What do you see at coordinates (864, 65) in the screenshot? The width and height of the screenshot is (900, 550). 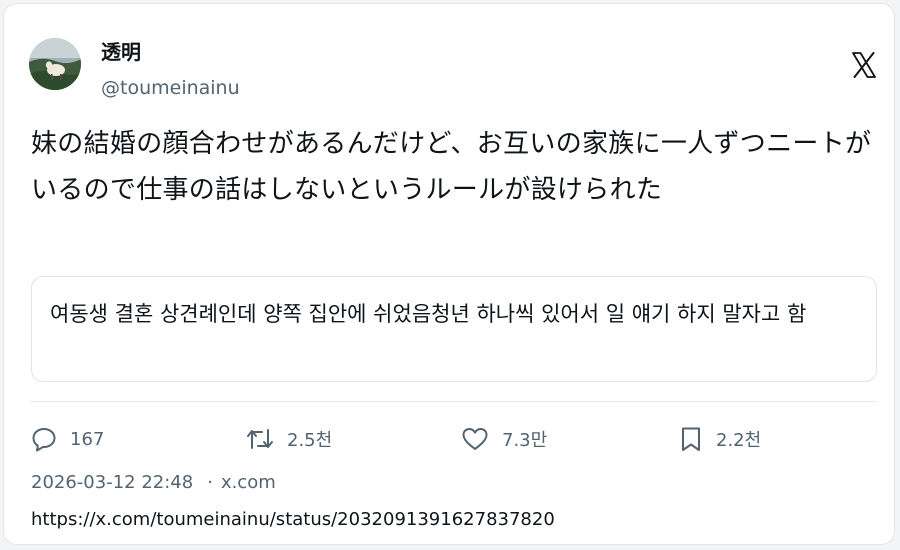 I see `x-logo-icon` at bounding box center [864, 65].